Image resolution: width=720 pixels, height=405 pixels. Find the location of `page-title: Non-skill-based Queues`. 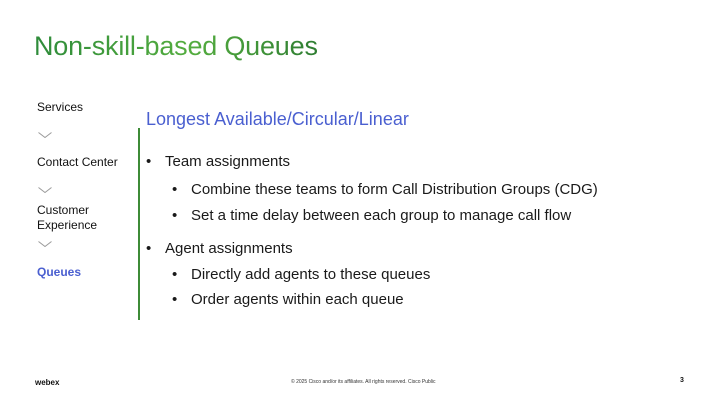

page-title: Non-skill-based Queues is located at coordinates (176, 46).